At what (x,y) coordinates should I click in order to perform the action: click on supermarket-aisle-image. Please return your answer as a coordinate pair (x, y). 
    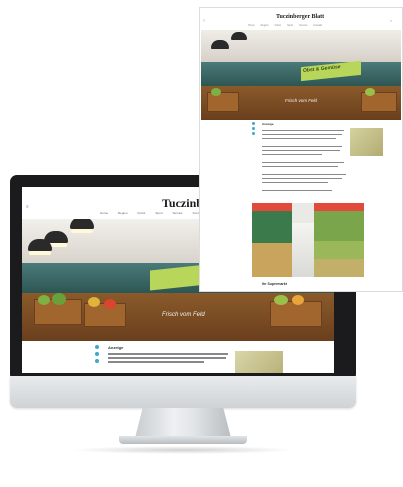
    Looking at the image, I should click on (308, 240).